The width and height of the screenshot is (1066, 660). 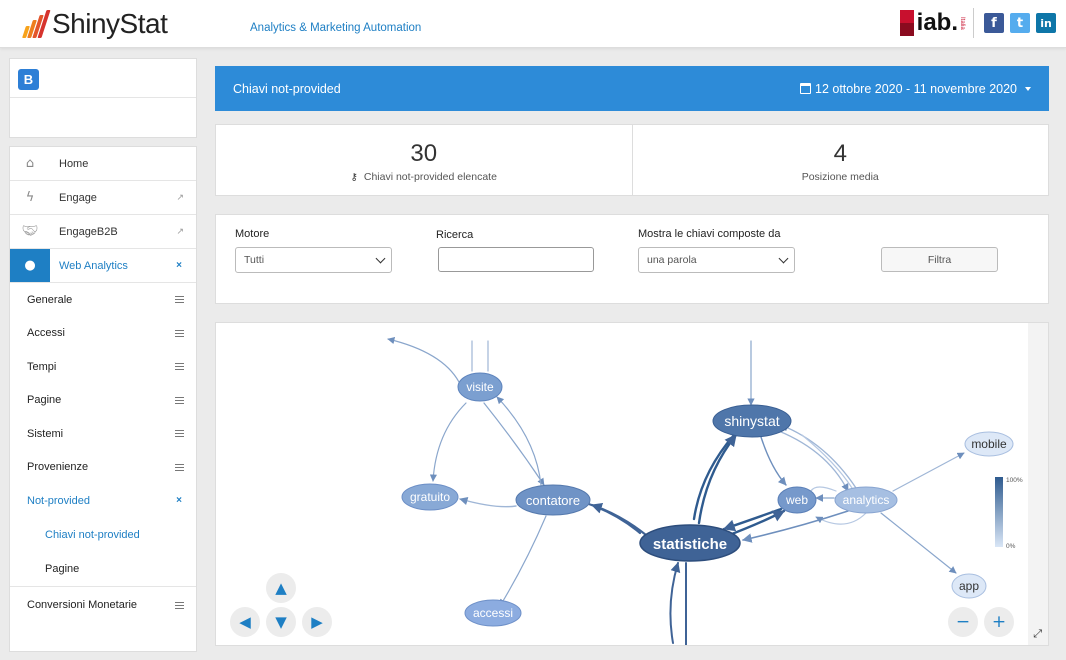 I want to click on iab-flag-icon, so click(x=906, y=23).